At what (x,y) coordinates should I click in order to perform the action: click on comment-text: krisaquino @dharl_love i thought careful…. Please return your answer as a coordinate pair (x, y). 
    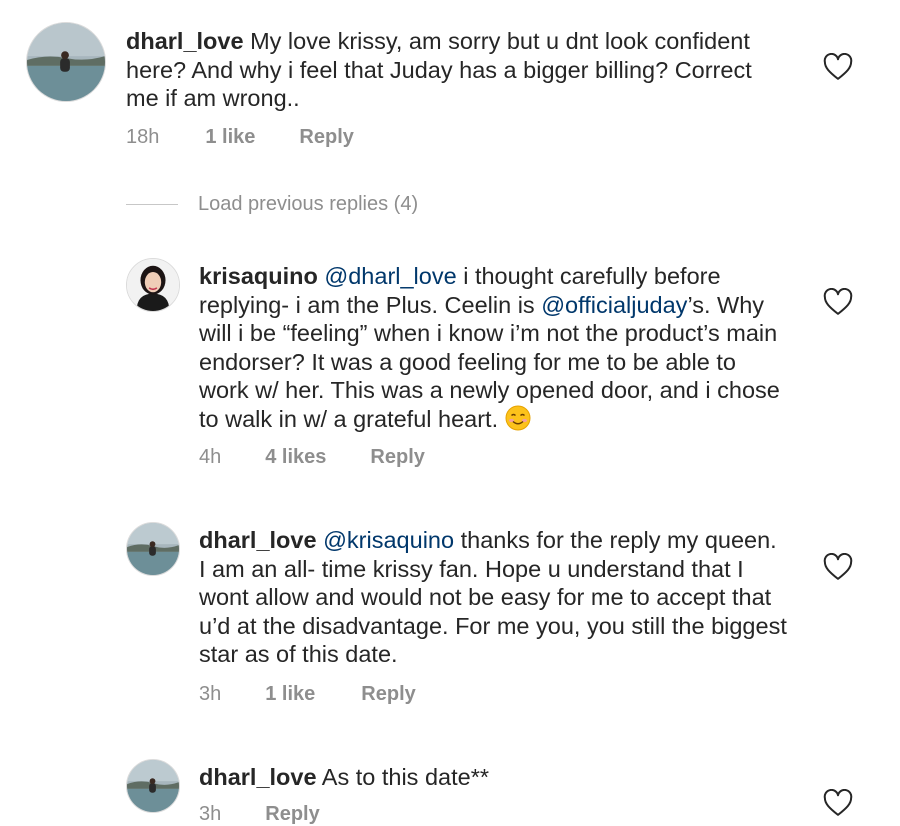
    Looking at the image, I should click on (509, 347).